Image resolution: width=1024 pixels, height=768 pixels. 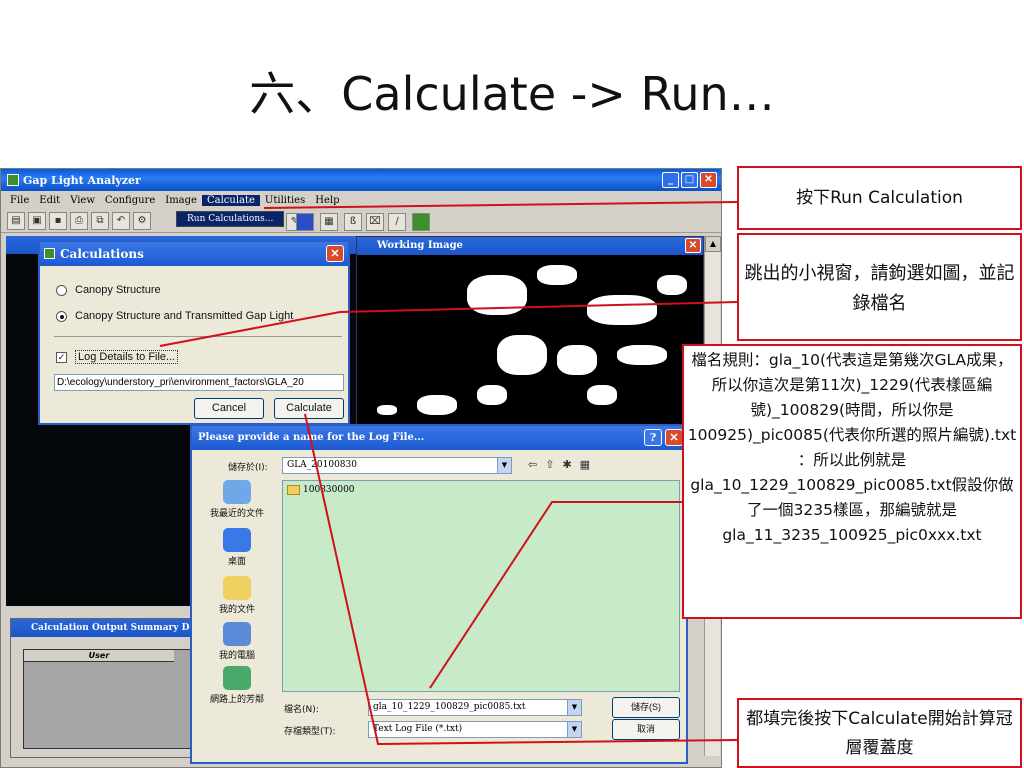 What do you see at coordinates (879, 198) in the screenshot?
I see `callout-run-calculation: 按下Run Calculation` at bounding box center [879, 198].